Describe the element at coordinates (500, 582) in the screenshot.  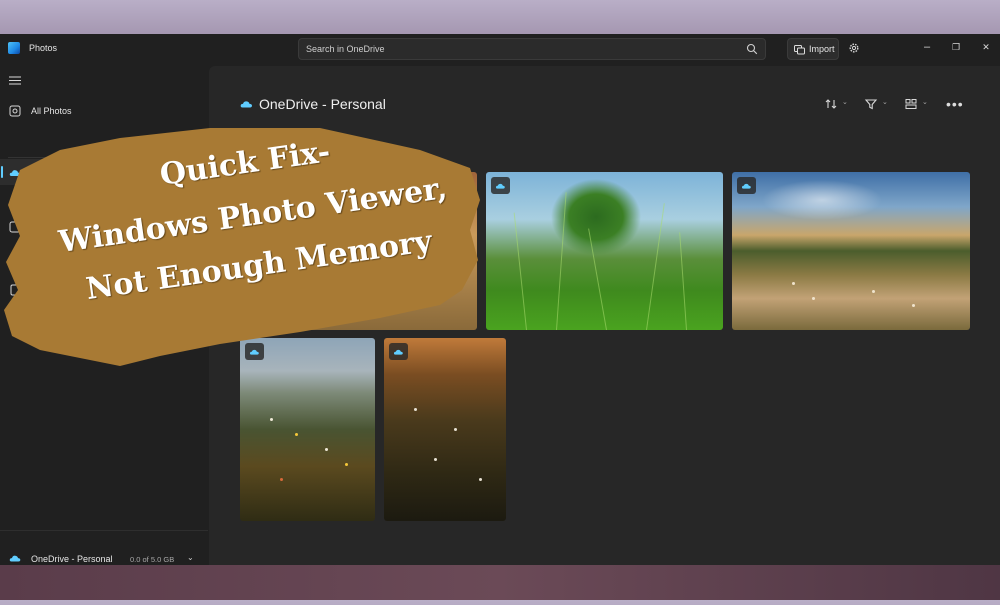
I see `desktop-background` at that location.